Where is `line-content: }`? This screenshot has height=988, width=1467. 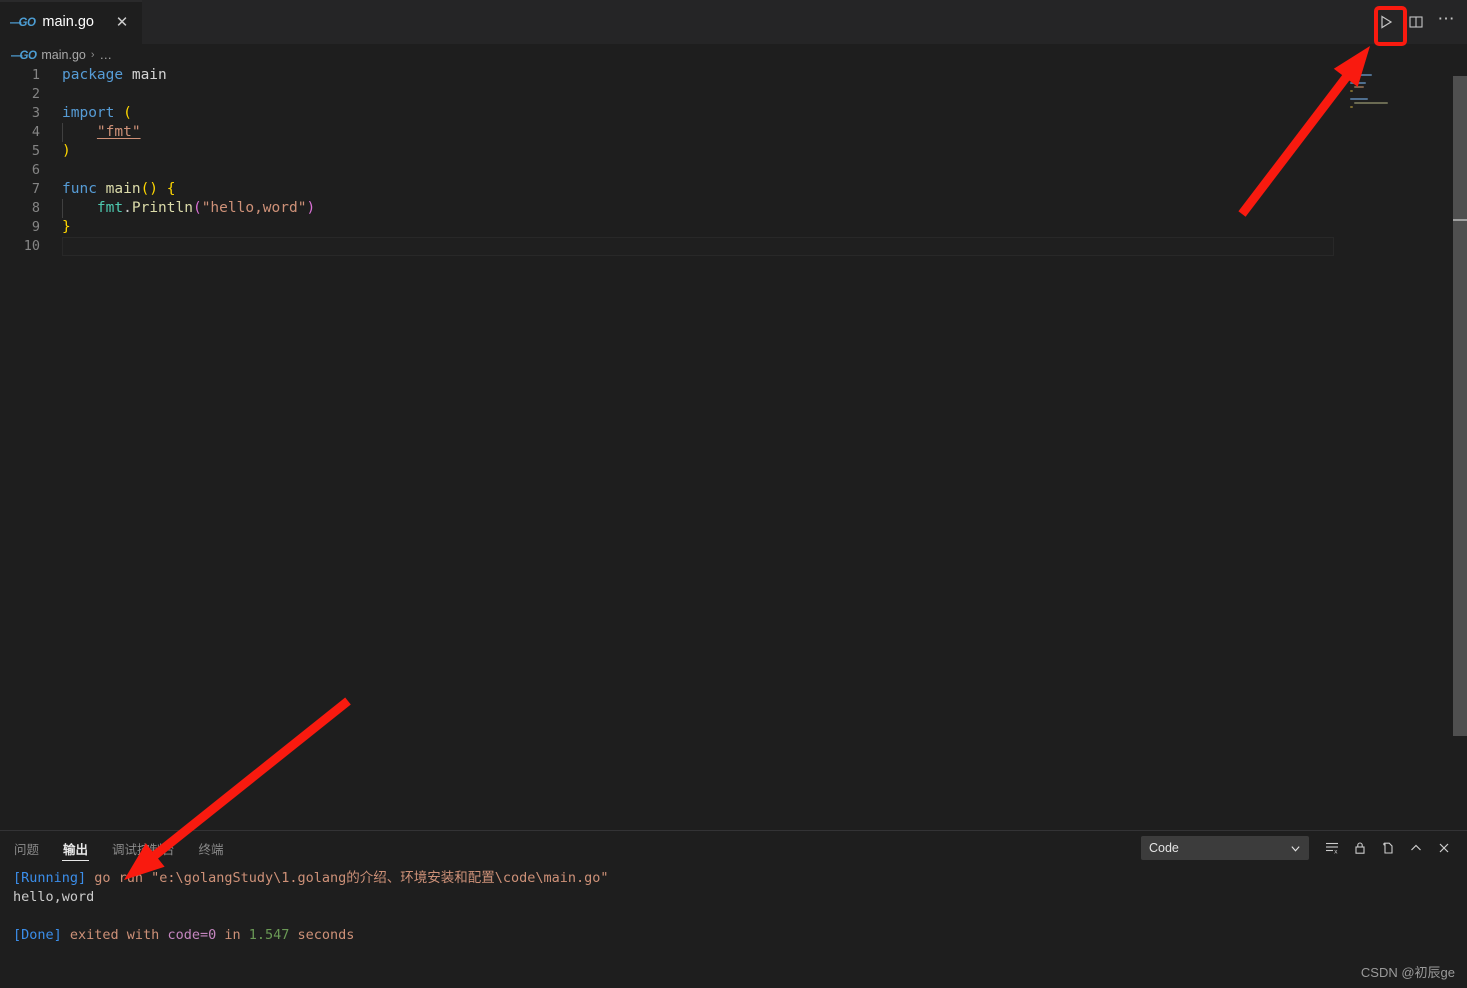 line-content: } is located at coordinates (66, 227).